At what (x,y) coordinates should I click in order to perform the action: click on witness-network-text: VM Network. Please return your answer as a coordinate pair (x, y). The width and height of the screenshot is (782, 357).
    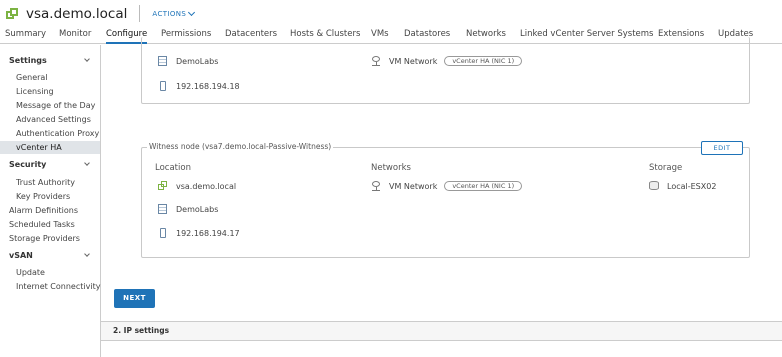
    Looking at the image, I should click on (413, 186).